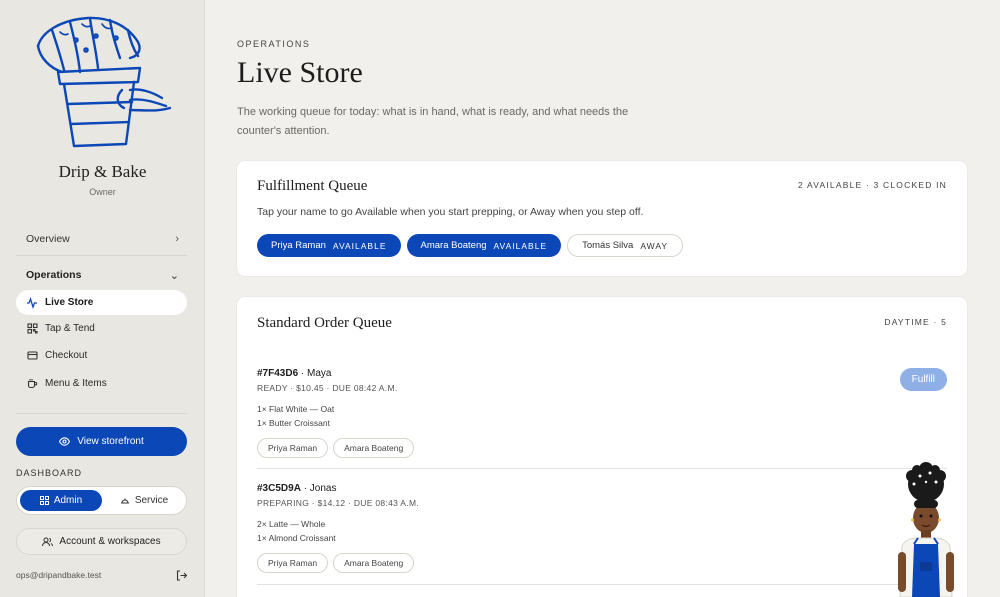 The height and width of the screenshot is (597, 1000). Describe the element at coordinates (110, 541) in the screenshot. I see `account-workspaces-label: Account & workspaces` at that location.